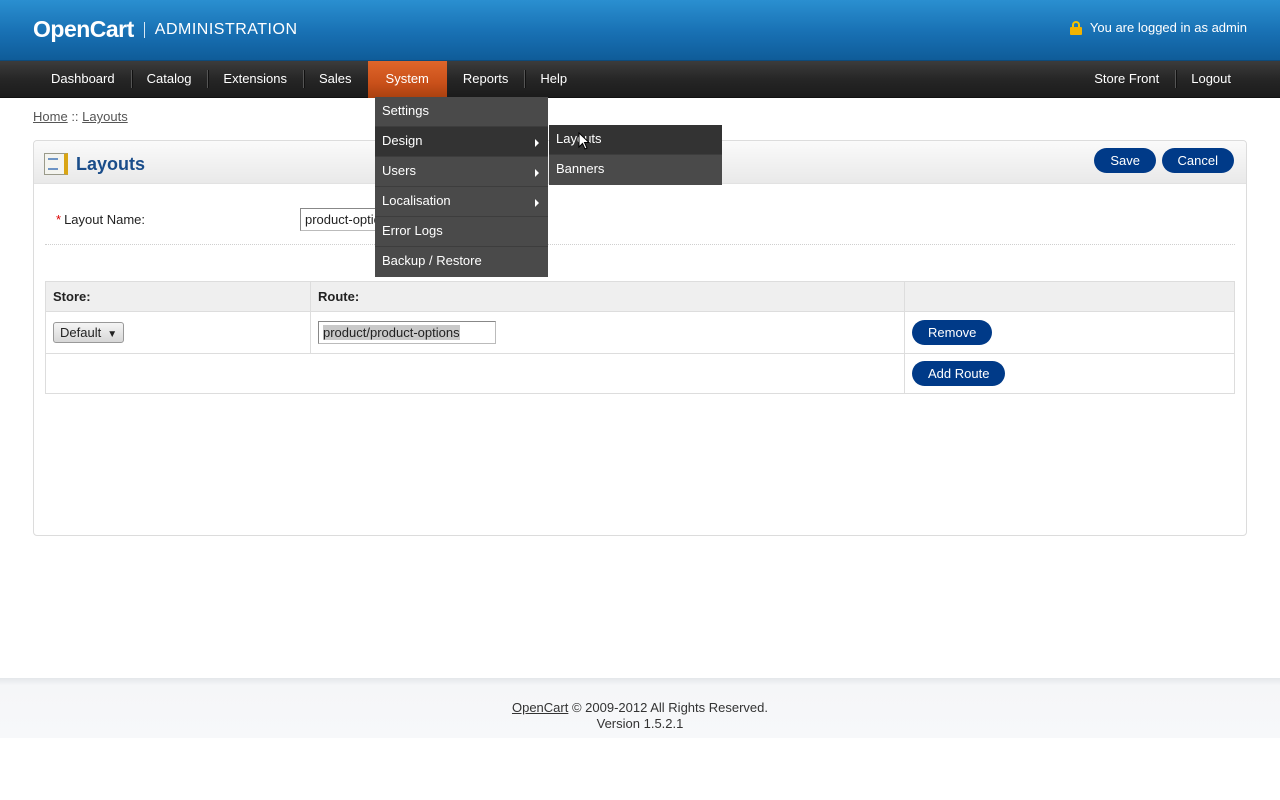 The height and width of the screenshot is (800, 1280). I want to click on dropdown-users-label: Users, so click(399, 170).